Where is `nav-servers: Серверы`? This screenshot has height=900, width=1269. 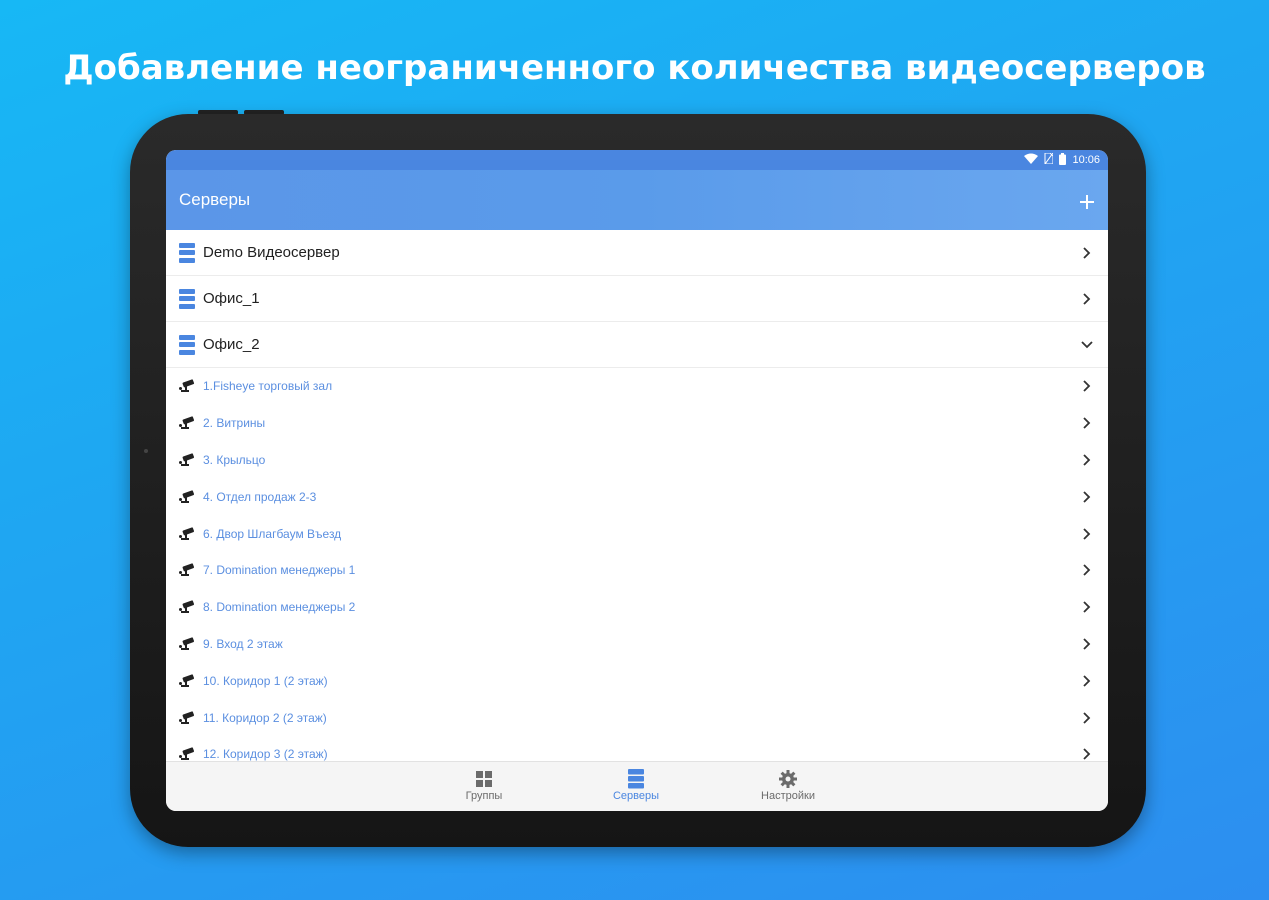 nav-servers: Серверы is located at coordinates (636, 785).